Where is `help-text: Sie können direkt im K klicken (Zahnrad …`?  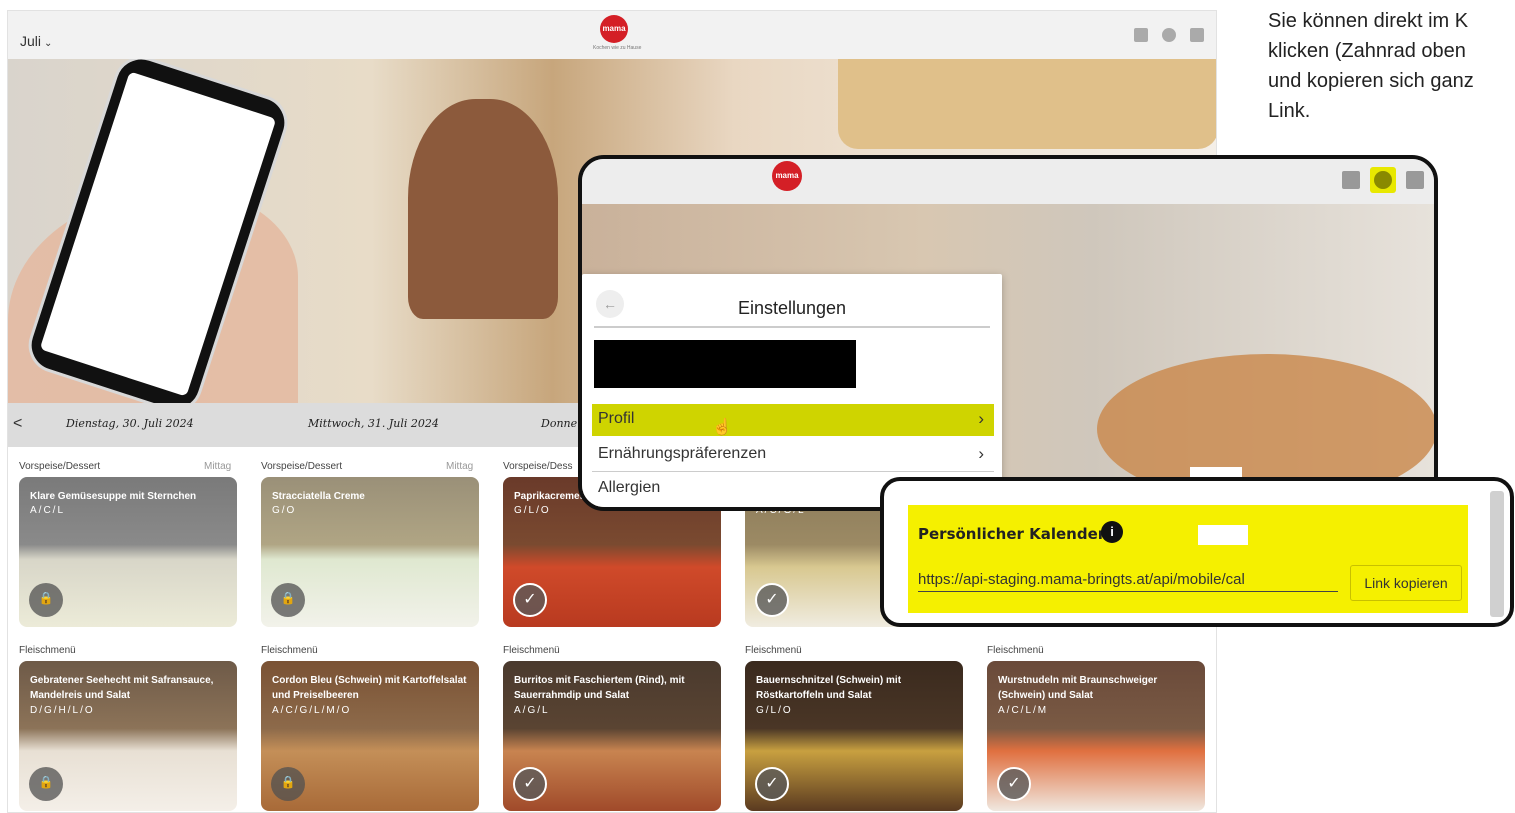
help-text: Sie können direkt im K klicken (Zahnrad … is located at coordinates (1391, 66).